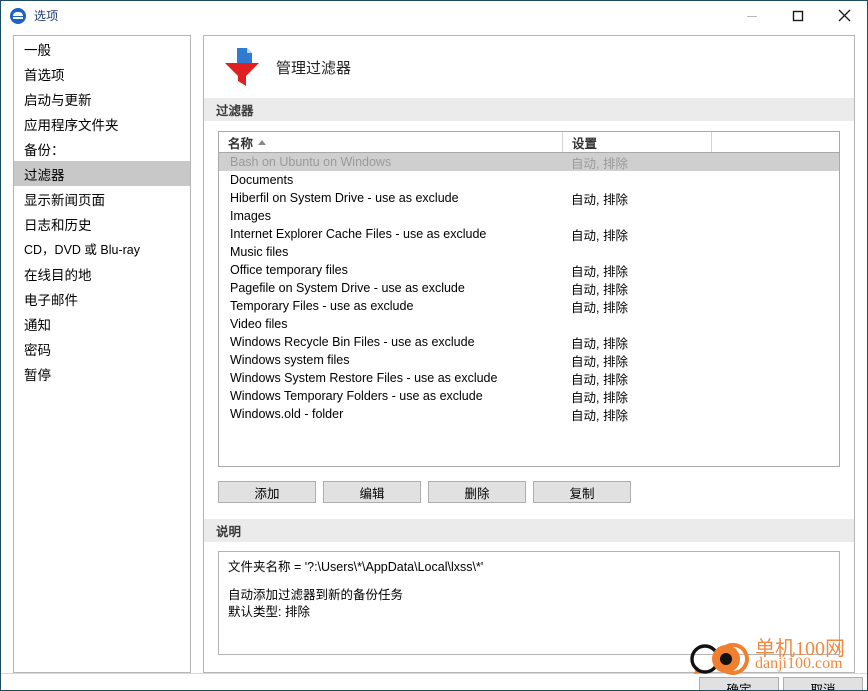 The height and width of the screenshot is (691, 868). Describe the element at coordinates (102, 48) in the screenshot. I see `sidebar-item-general: 一般` at that location.